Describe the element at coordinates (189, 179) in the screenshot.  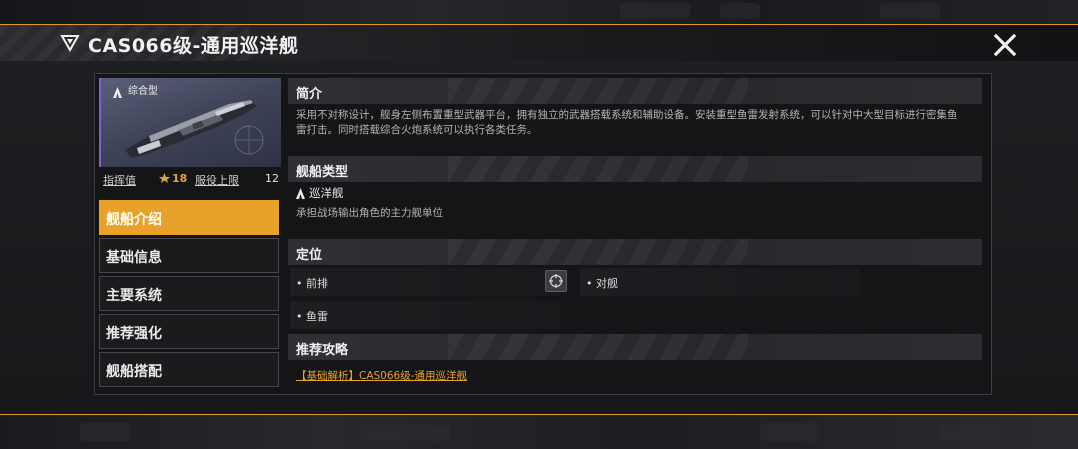
I see `ship-stats: 指挥值 18 服役上限 12` at that location.